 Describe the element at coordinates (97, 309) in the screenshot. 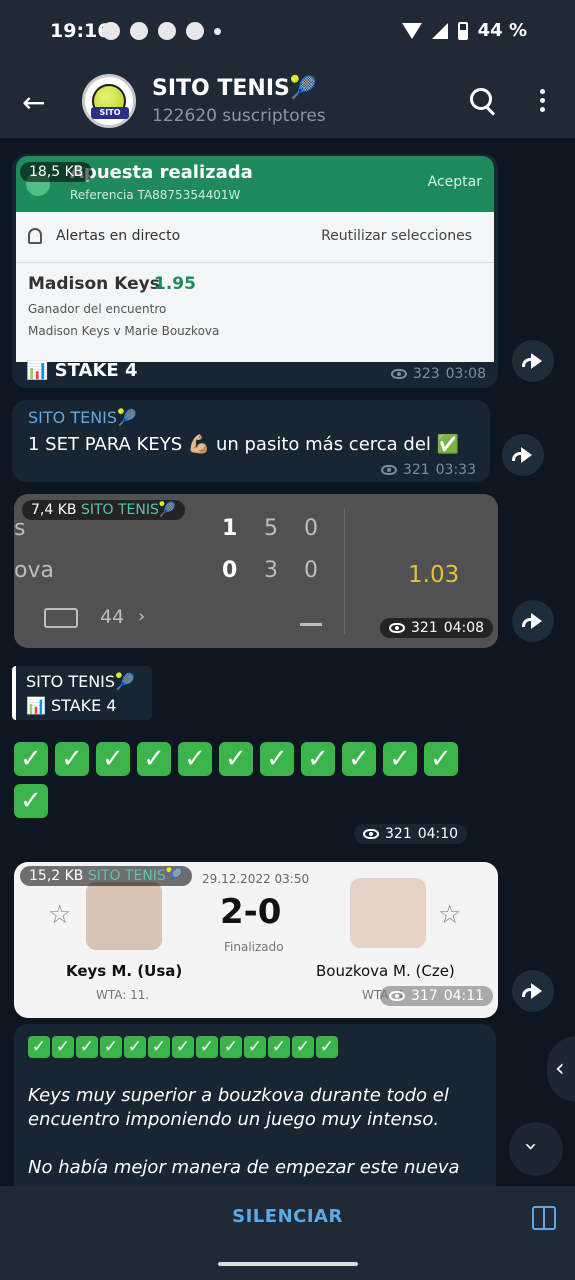

I see `bet-market: Ganador del encuentro` at that location.